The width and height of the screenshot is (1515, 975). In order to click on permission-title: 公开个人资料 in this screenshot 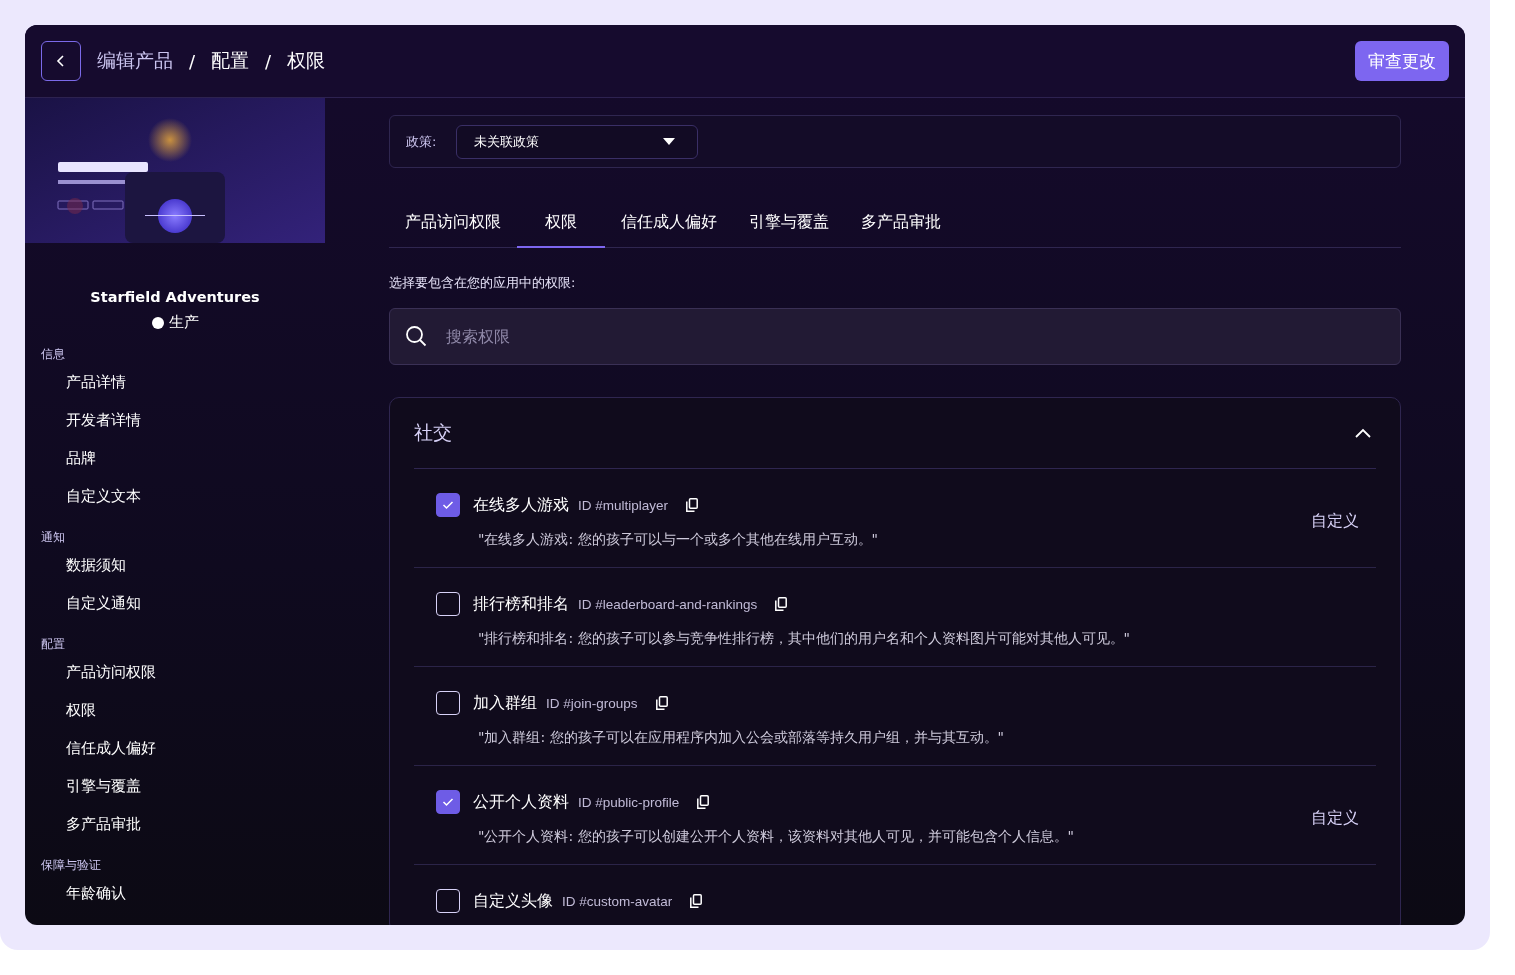, I will do `click(521, 802)`.